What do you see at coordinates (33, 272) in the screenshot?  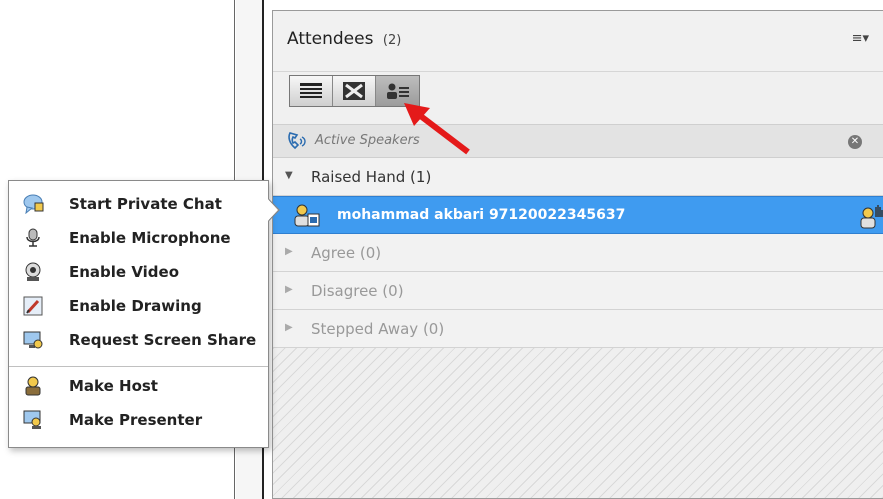 I see `webcam-icon` at bounding box center [33, 272].